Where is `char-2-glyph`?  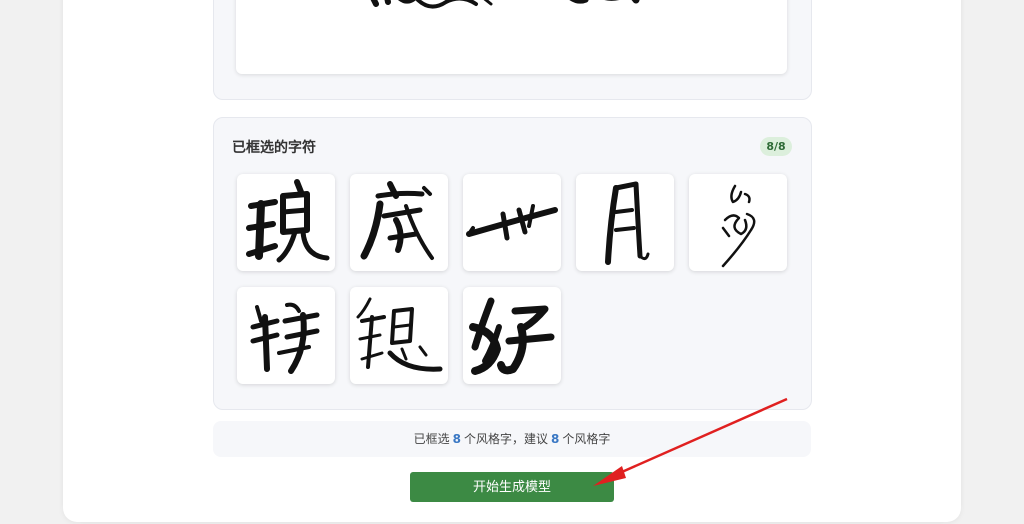 char-2-glyph is located at coordinates (397, 220).